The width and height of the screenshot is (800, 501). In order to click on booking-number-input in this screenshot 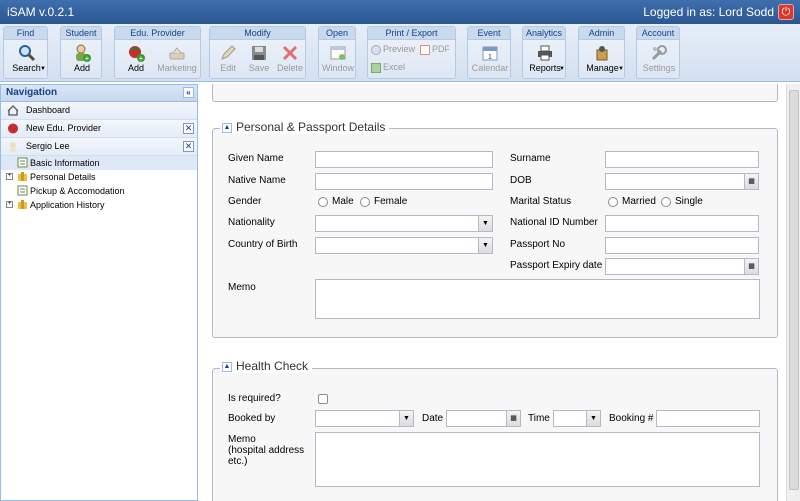, I will do `click(708, 418)`.